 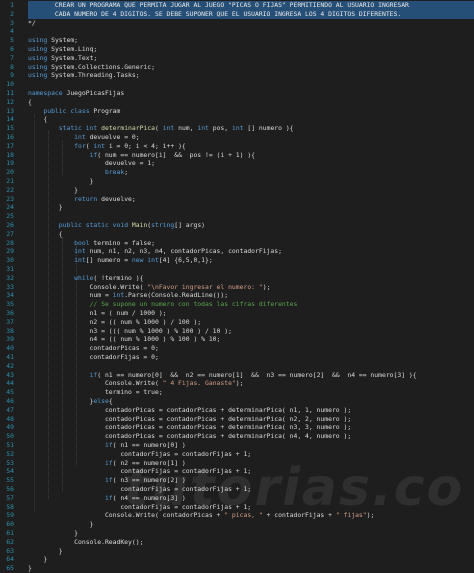 I want to click on line-number: 16, so click(x=10, y=137).